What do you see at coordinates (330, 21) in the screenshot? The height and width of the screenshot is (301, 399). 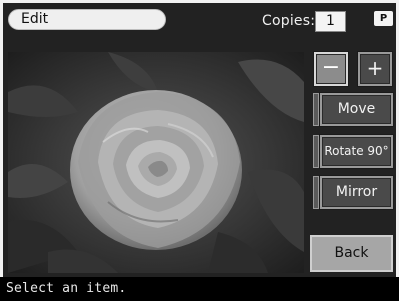 I see `copies-count: 1` at bounding box center [330, 21].